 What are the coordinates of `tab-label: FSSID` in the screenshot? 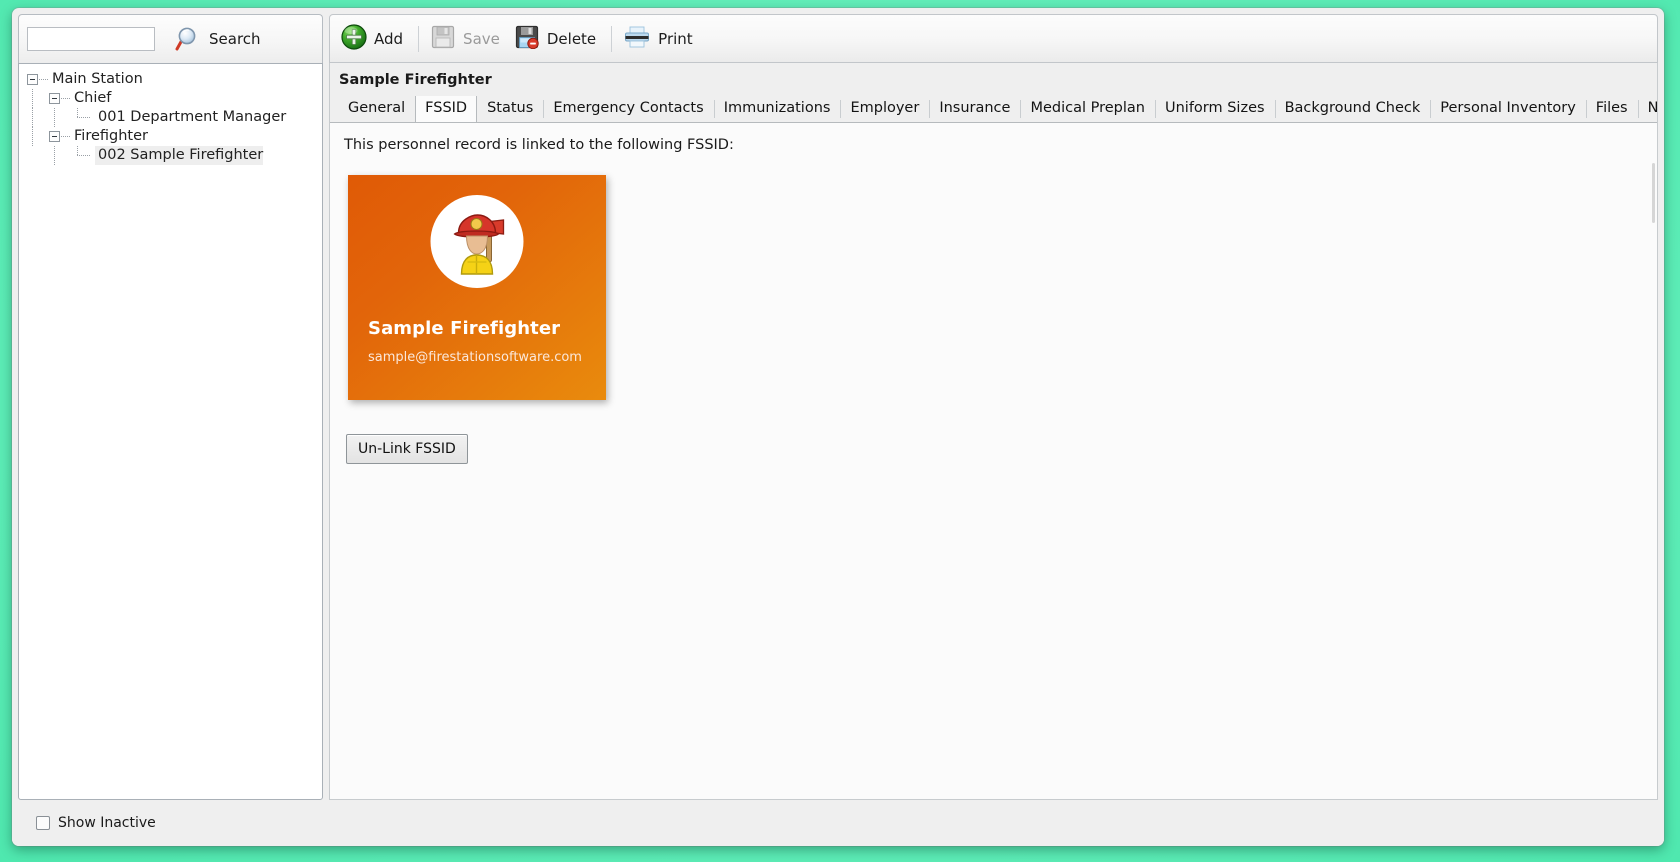 It's located at (446, 108).